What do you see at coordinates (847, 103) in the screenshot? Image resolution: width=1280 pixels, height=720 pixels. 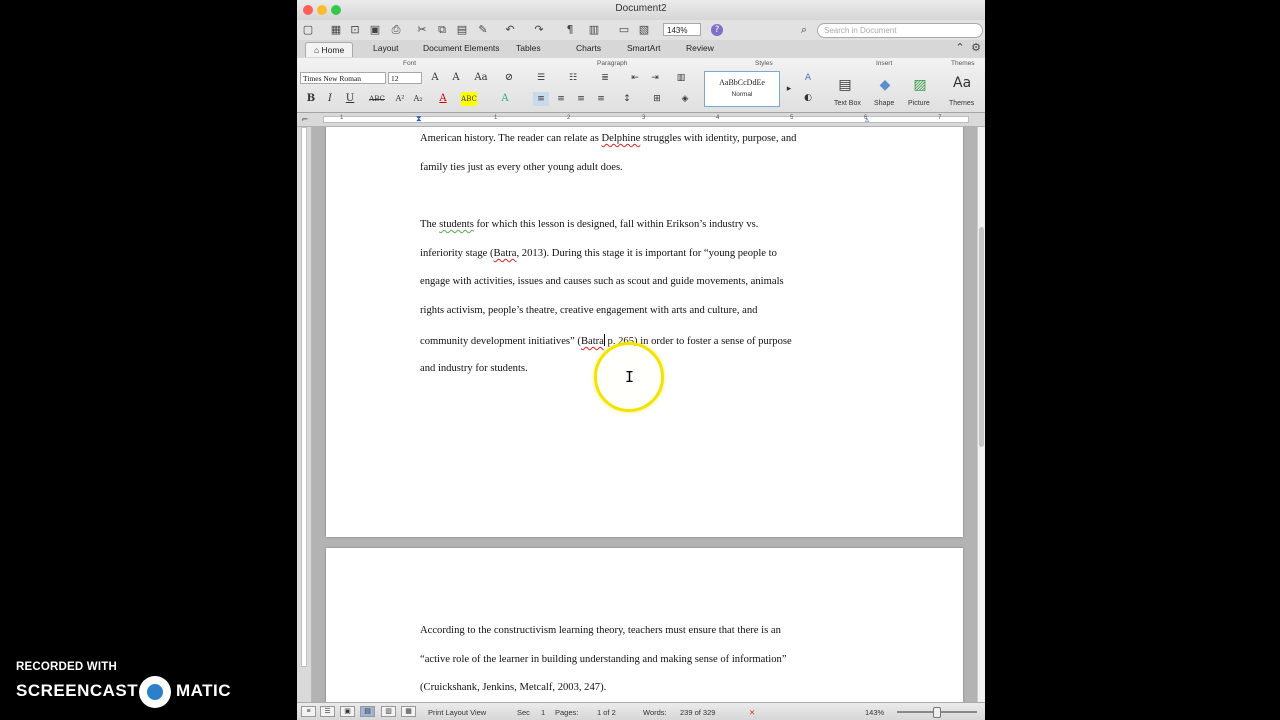 I see `insert-text-box-label: Text Box` at bounding box center [847, 103].